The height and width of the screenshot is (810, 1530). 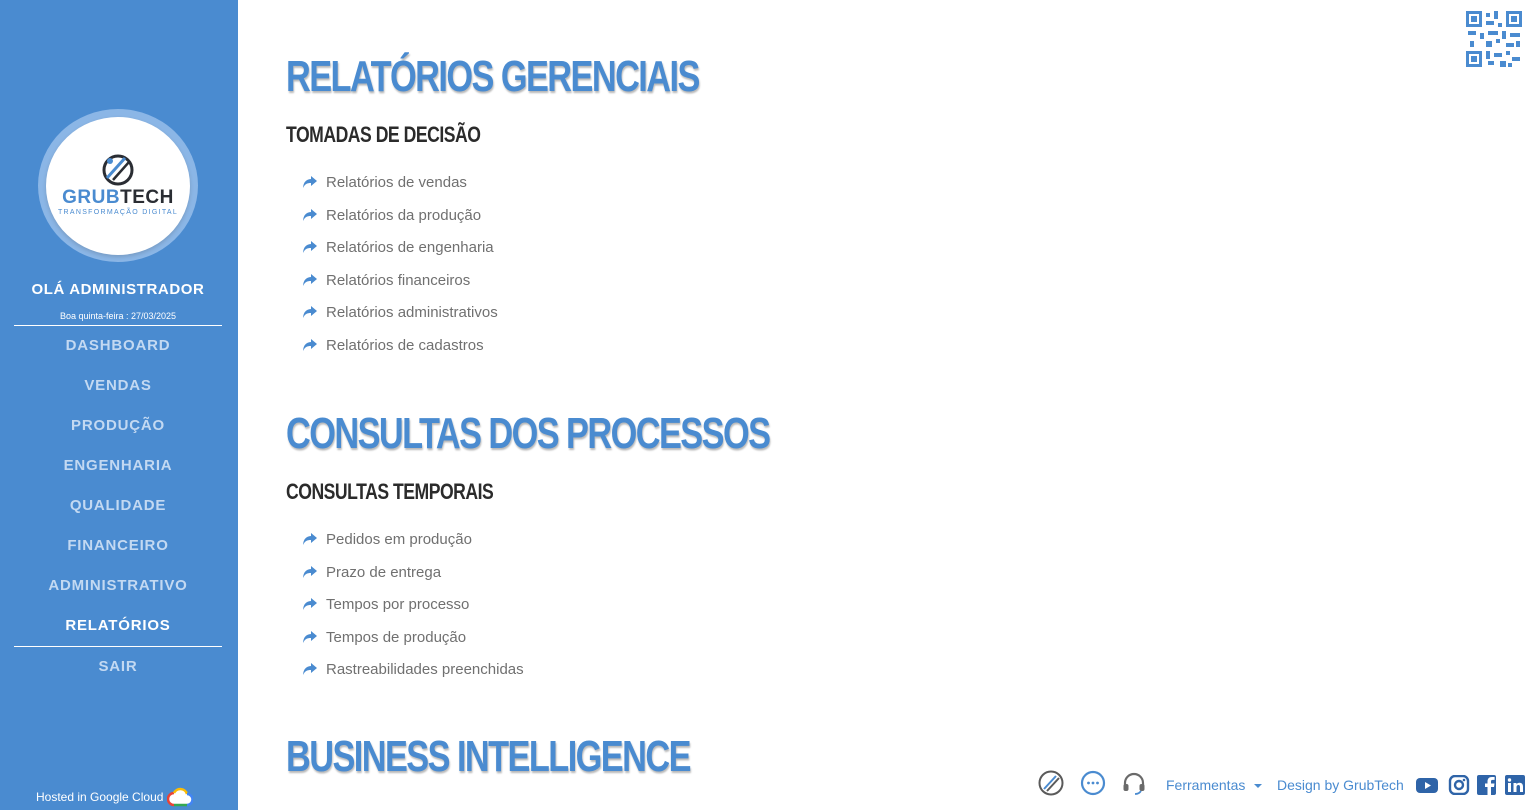 I want to click on tools-dropdown: Ferramentas, so click(x=1214, y=785).